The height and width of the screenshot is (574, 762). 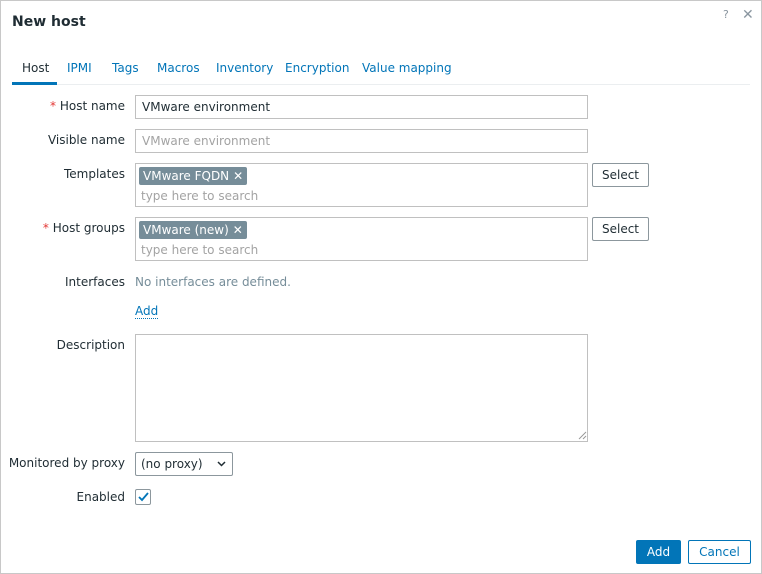 What do you see at coordinates (748, 15) in the screenshot?
I see `close-icon: ✕` at bounding box center [748, 15].